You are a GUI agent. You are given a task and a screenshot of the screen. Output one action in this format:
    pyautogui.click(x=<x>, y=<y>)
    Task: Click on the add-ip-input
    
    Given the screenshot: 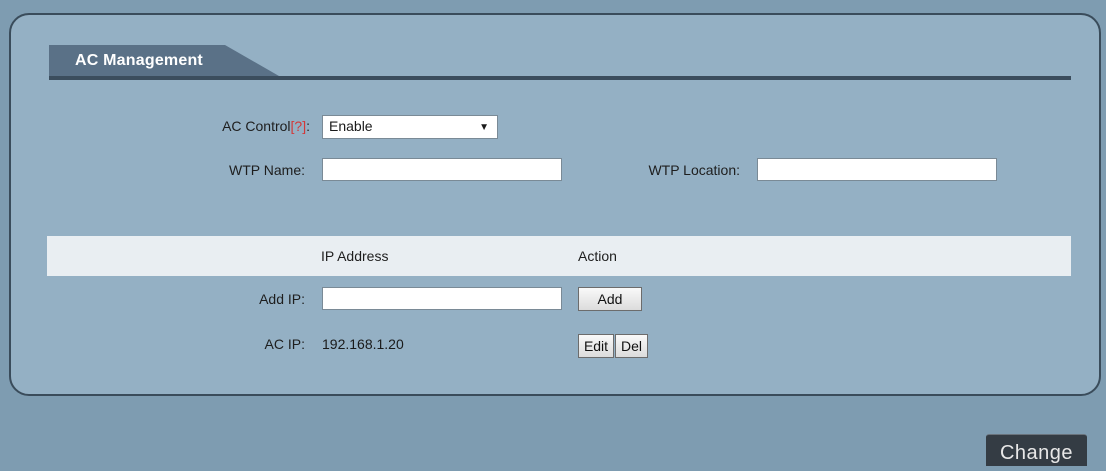 What is the action you would take?
    pyautogui.click(x=442, y=298)
    